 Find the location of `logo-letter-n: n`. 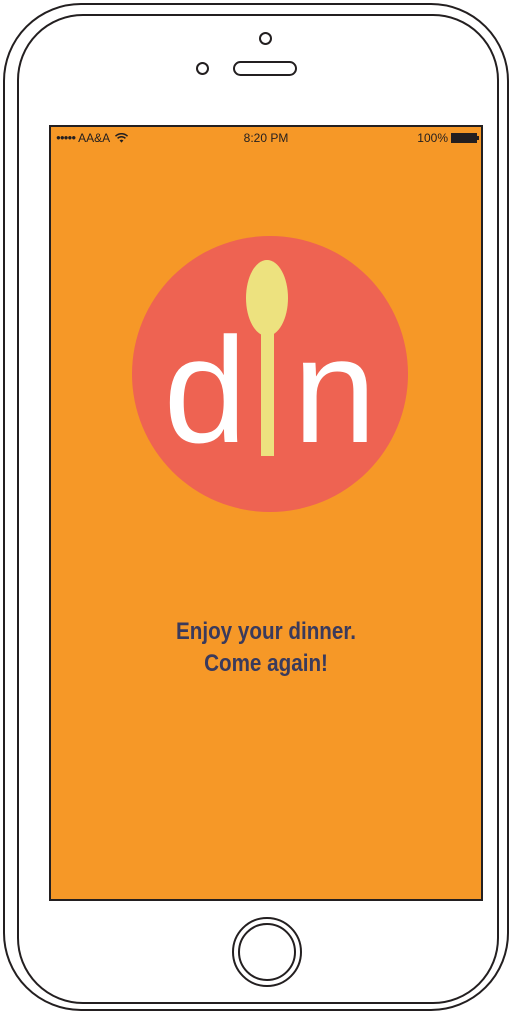

logo-letter-n: n is located at coordinates (334, 390).